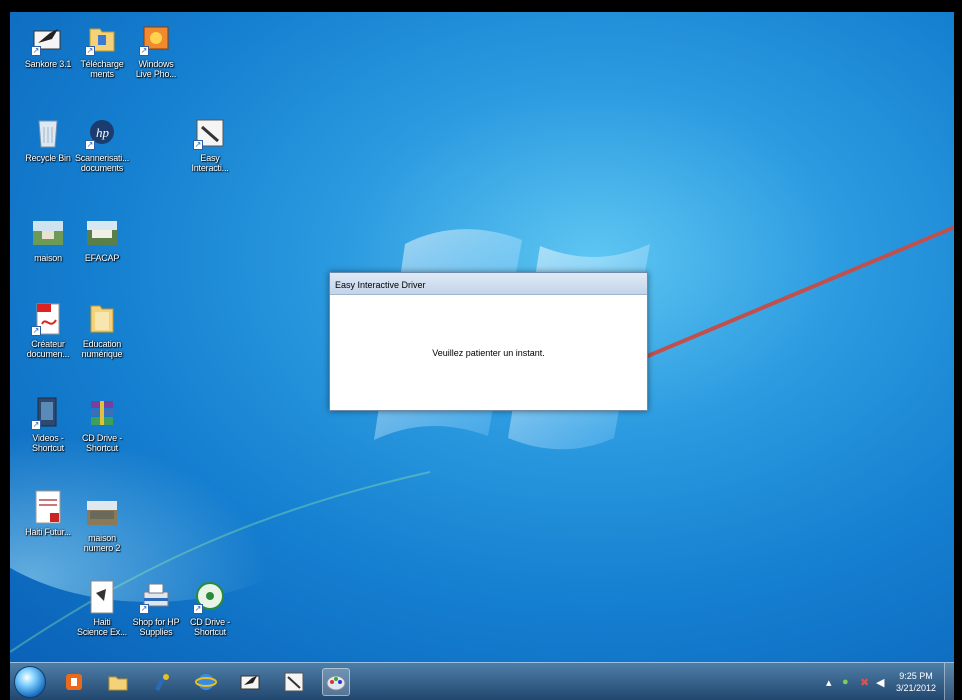  I want to click on dialog-body: Veuillez patienter un instant., so click(488, 352).